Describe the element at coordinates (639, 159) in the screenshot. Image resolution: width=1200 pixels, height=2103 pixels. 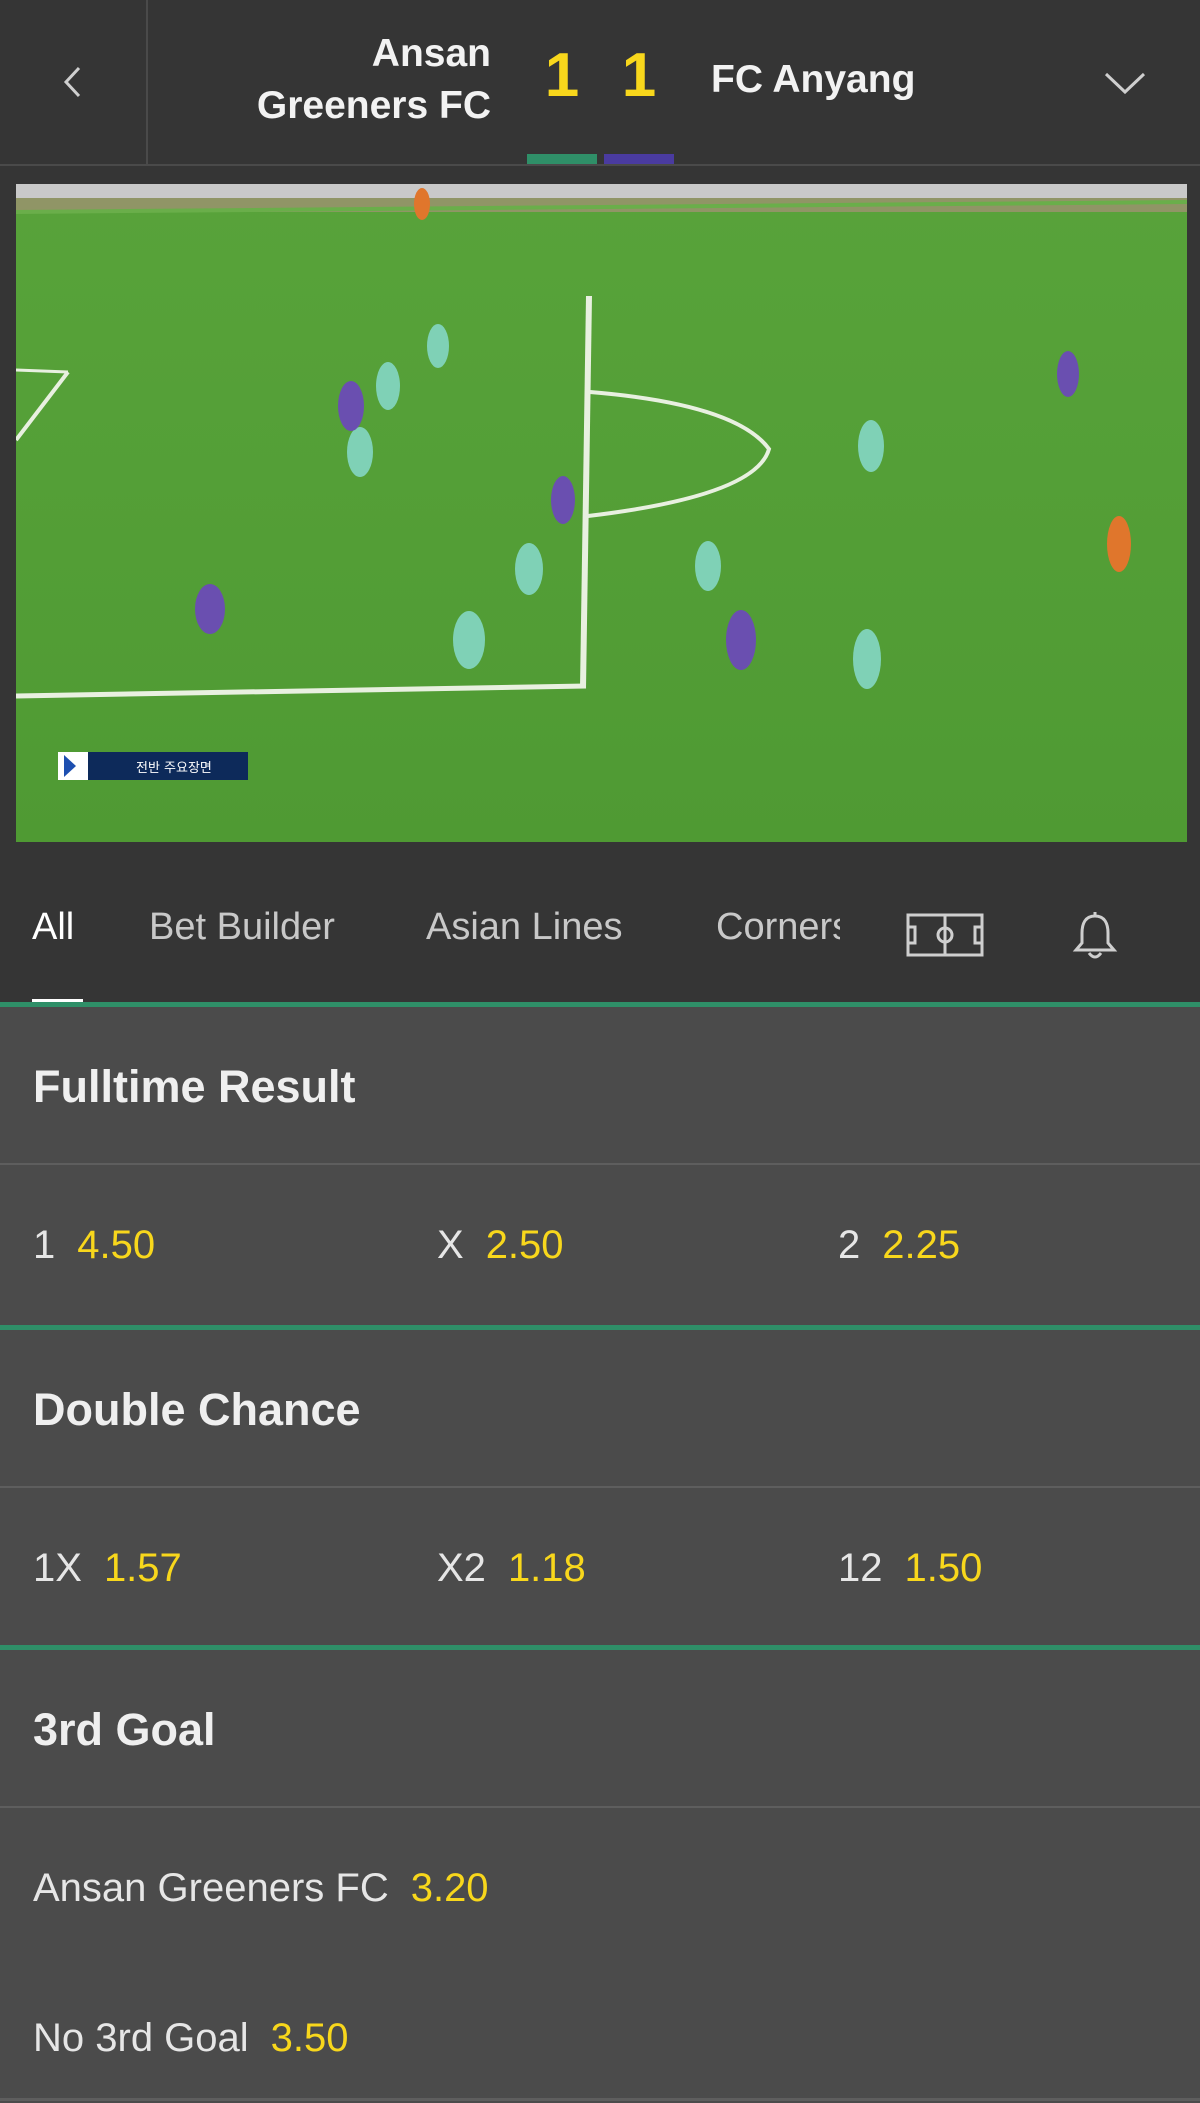
I see `away-team-color-bar` at that location.